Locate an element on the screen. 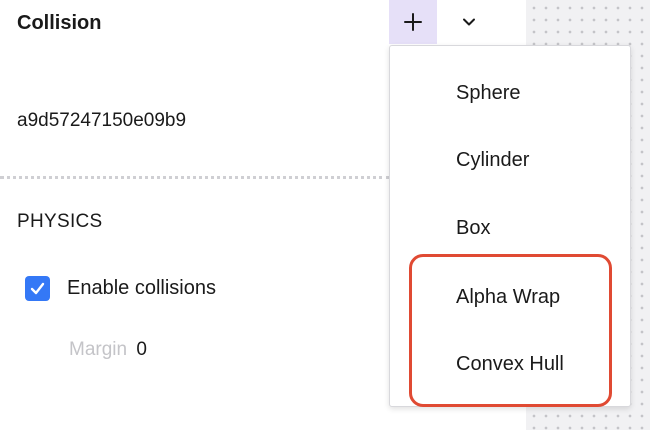 This screenshot has height=430, width=650. margin-field: Margin 0 is located at coordinates (108, 350).